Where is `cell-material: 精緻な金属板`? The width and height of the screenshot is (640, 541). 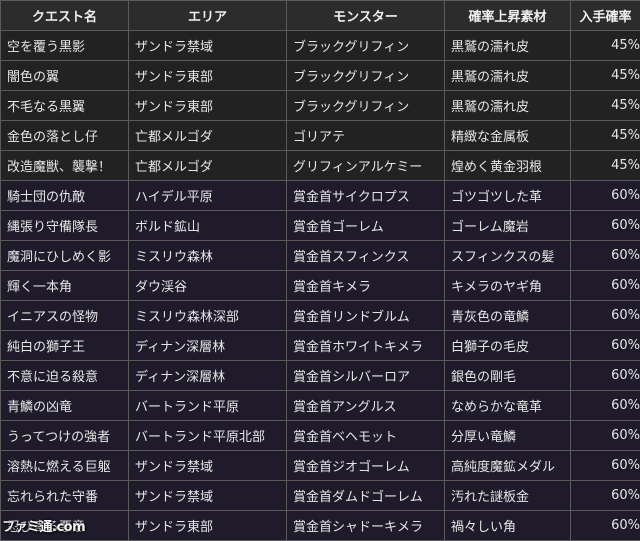 cell-material: 精緻な金属板 is located at coordinates (508, 136).